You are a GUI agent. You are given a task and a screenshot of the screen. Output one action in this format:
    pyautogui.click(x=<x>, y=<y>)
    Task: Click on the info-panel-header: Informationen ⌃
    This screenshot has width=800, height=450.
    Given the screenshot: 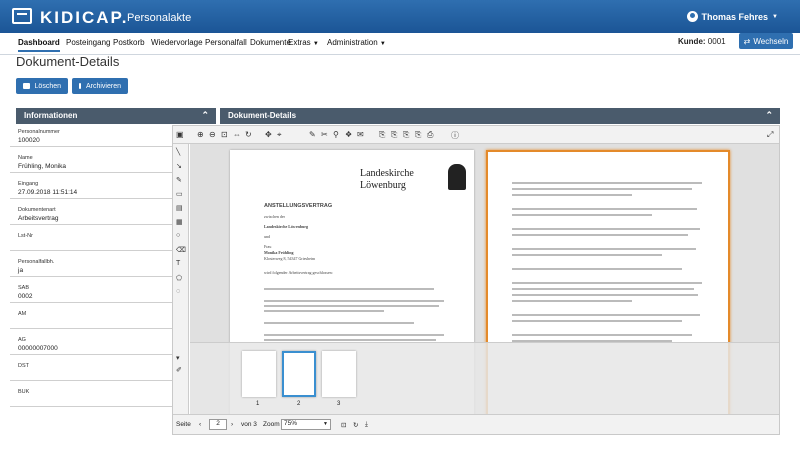 What is the action you would take?
    pyautogui.click(x=116, y=116)
    